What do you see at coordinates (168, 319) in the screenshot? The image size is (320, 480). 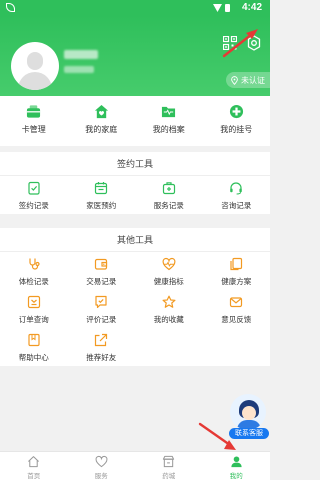 I see `tool-label: 我的收藏` at bounding box center [168, 319].